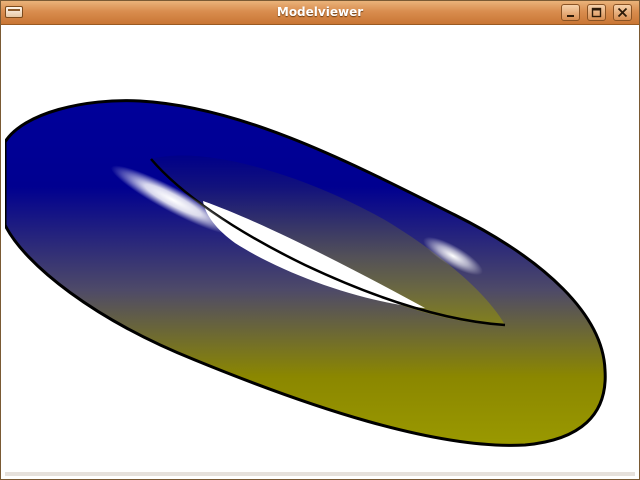  I want to click on minimize-button, so click(570, 12).